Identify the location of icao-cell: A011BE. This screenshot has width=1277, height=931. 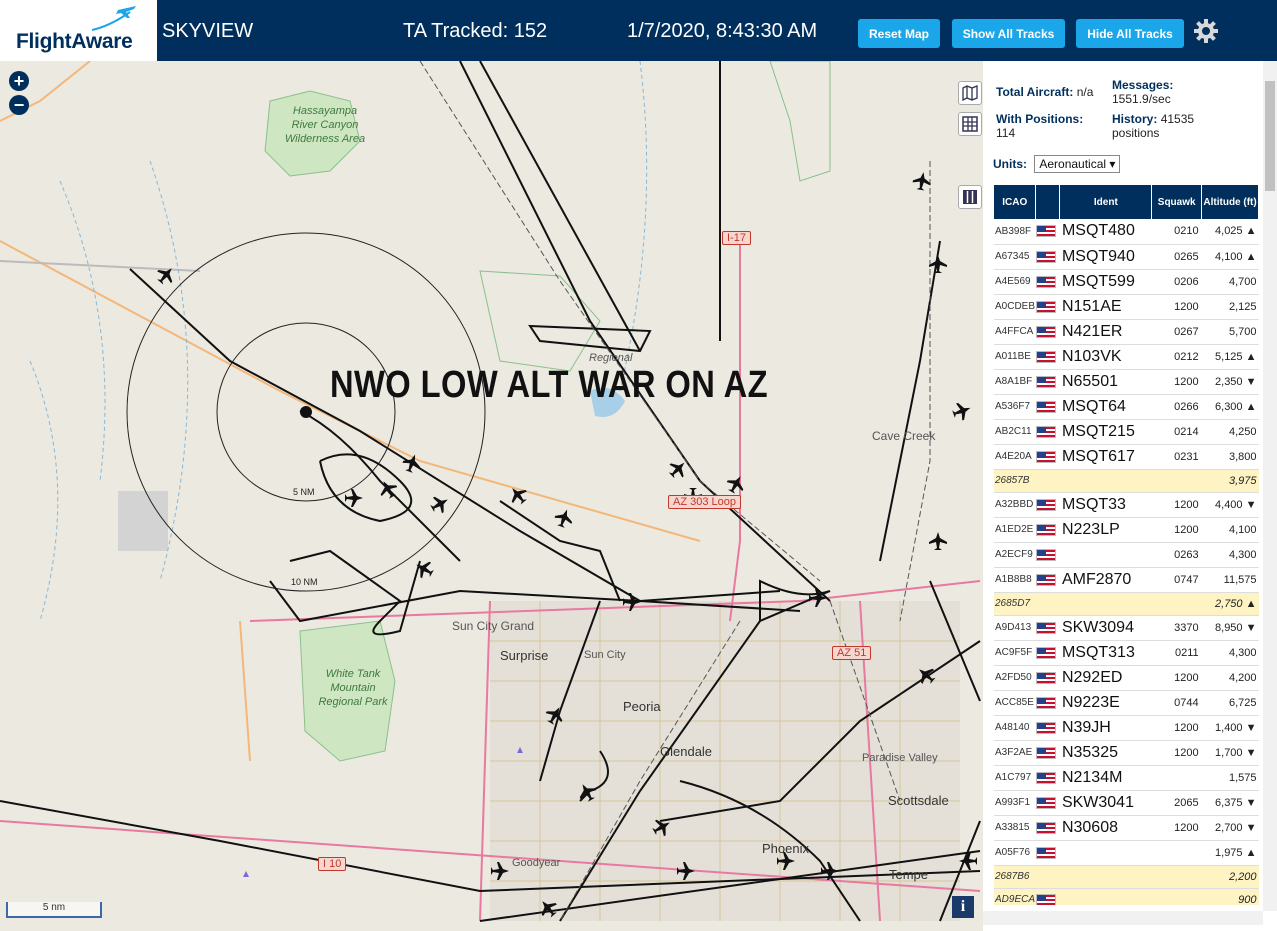
(1015, 357).